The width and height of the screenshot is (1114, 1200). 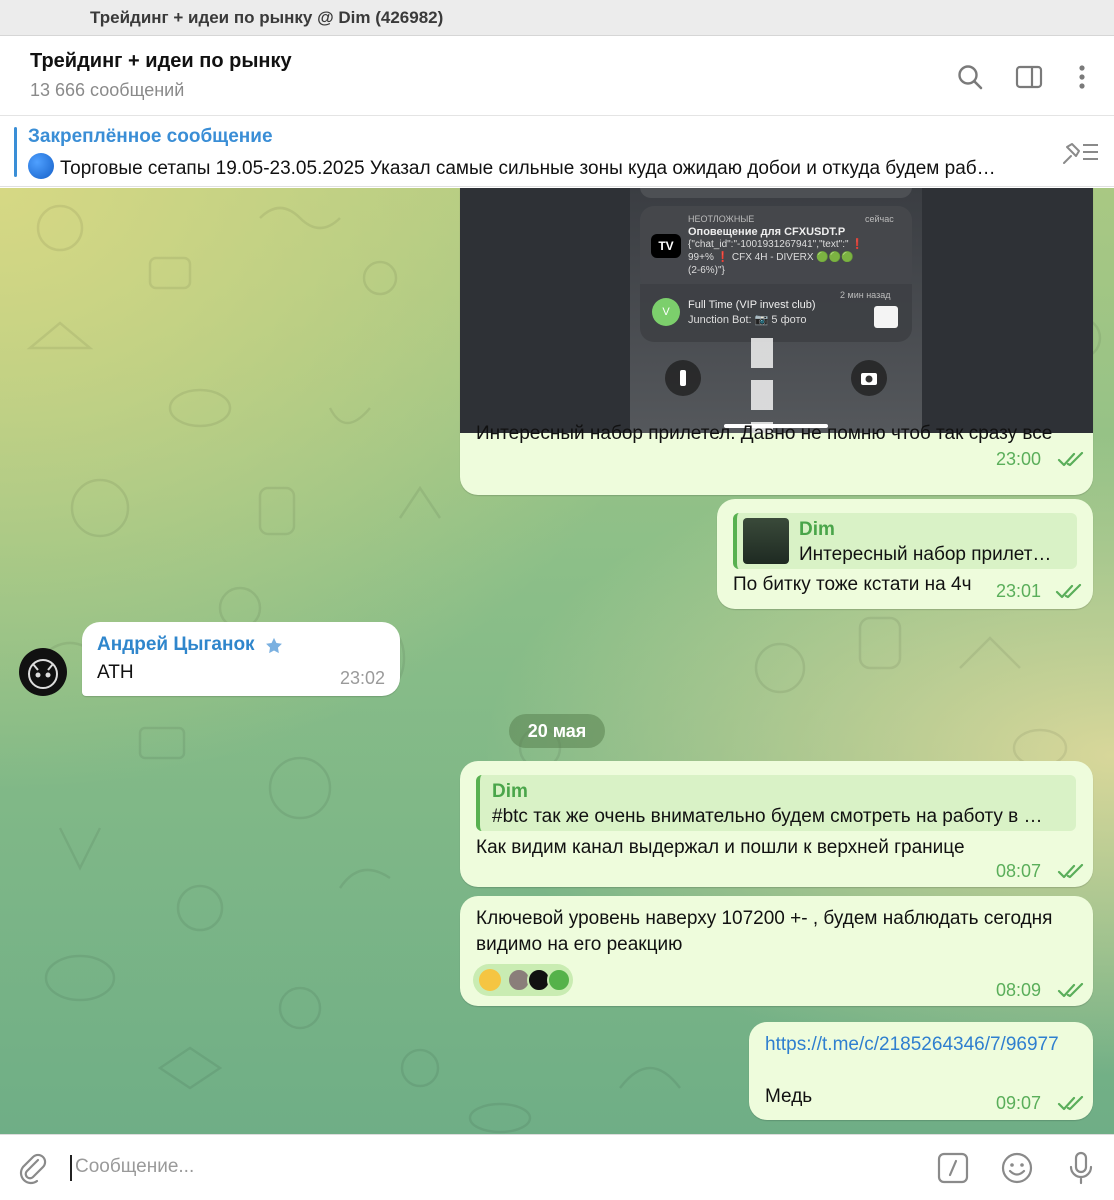 I want to click on notification-time: сейчас, so click(x=879, y=219).